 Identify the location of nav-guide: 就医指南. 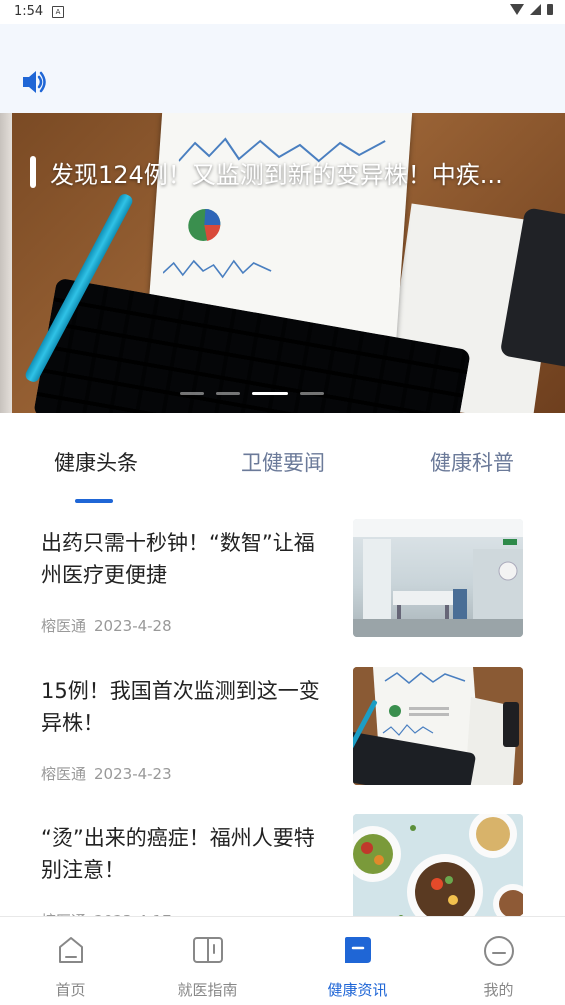
(207, 961).